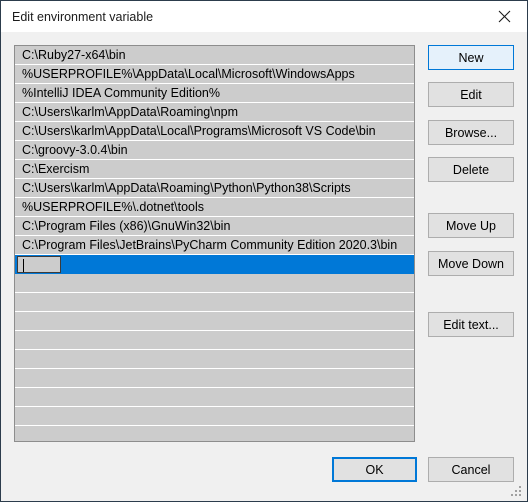 The width and height of the screenshot is (528, 502). Describe the element at coordinates (75, 150) in the screenshot. I see `list-item-label: C:\groovy-3.0.4\bin` at that location.